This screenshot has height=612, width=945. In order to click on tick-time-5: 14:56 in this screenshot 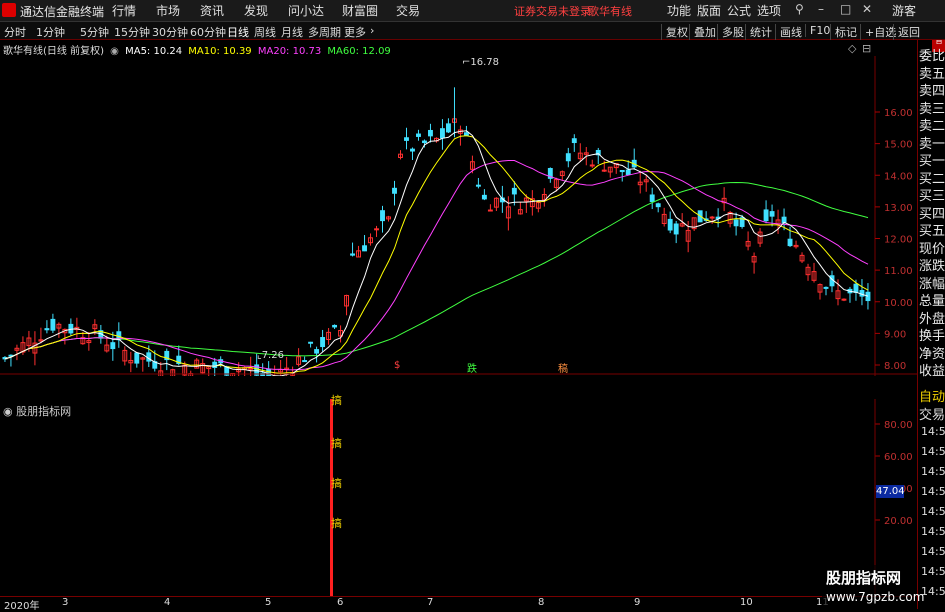, I will do `click(933, 531)`.